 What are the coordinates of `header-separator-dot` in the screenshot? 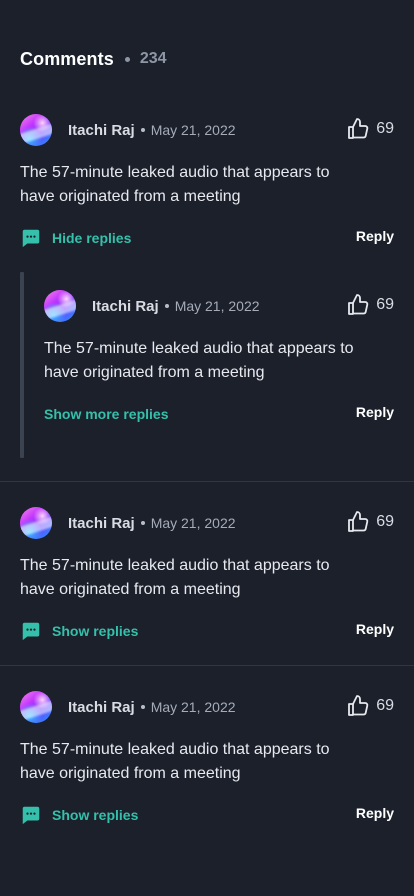 It's located at (127, 59).